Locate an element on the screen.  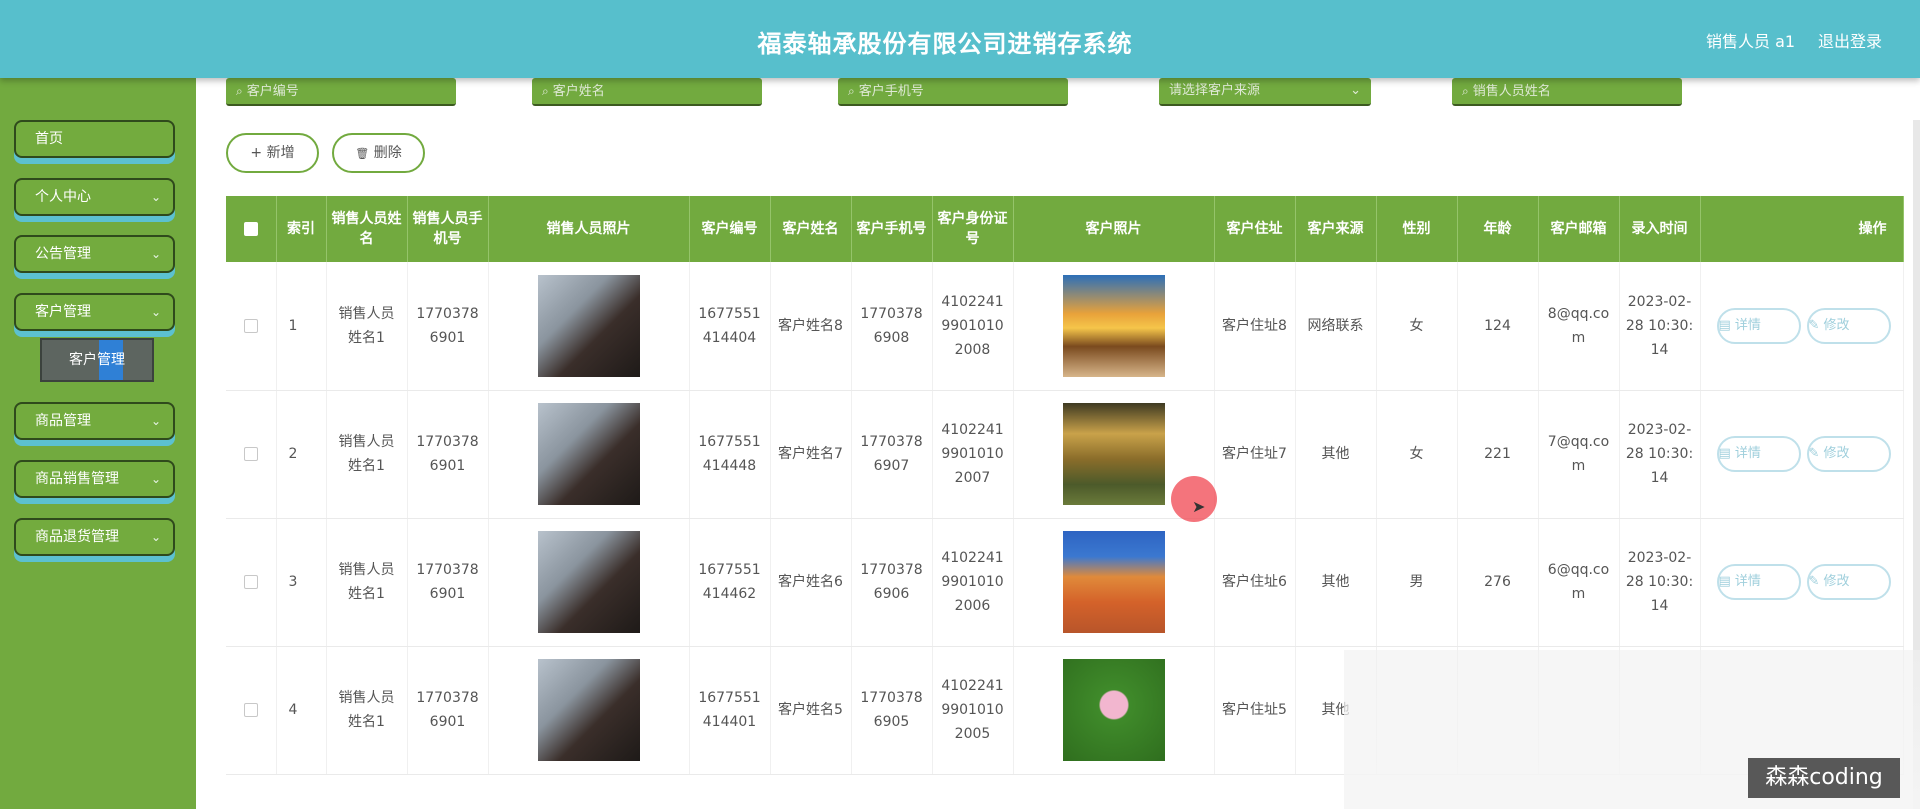
seller-phone-cell: 17703786901 is located at coordinates (448, 582).